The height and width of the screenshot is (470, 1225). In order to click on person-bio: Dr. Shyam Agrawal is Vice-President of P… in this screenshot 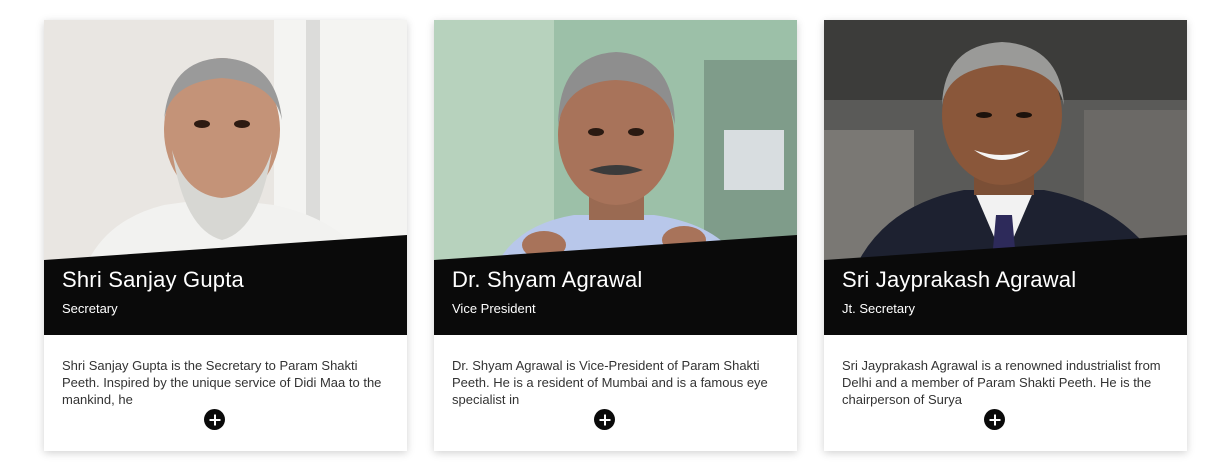, I will do `click(610, 382)`.